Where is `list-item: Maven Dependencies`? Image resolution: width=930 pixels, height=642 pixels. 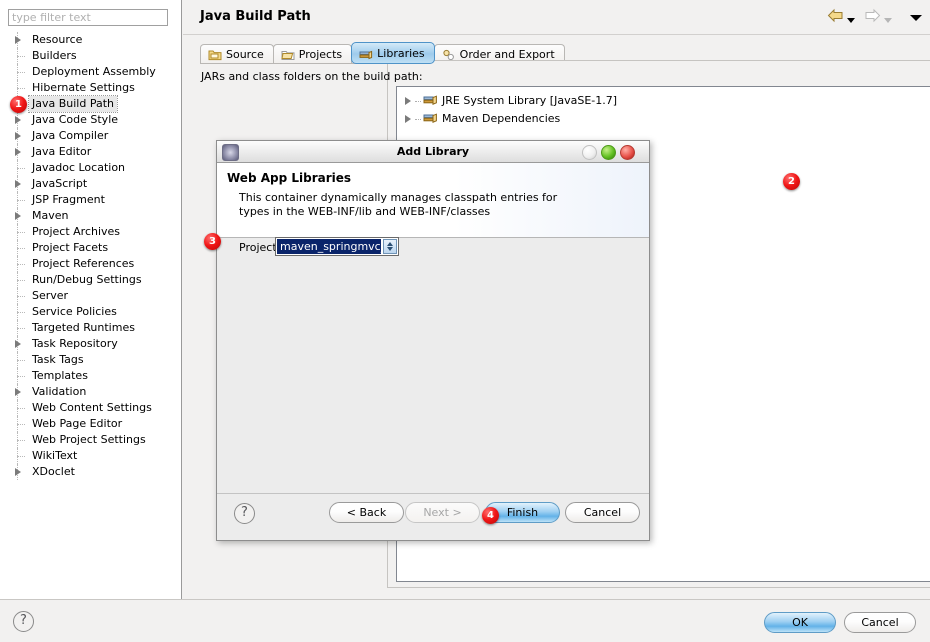 list-item: Maven Dependencies is located at coordinates (663, 119).